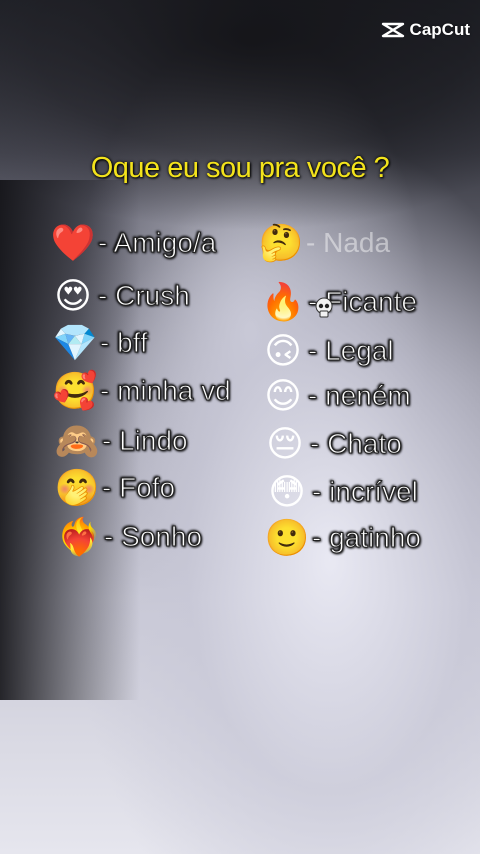 The image size is (480, 854). Describe the element at coordinates (356, 444) in the screenshot. I see `item-label: - Chato` at that location.